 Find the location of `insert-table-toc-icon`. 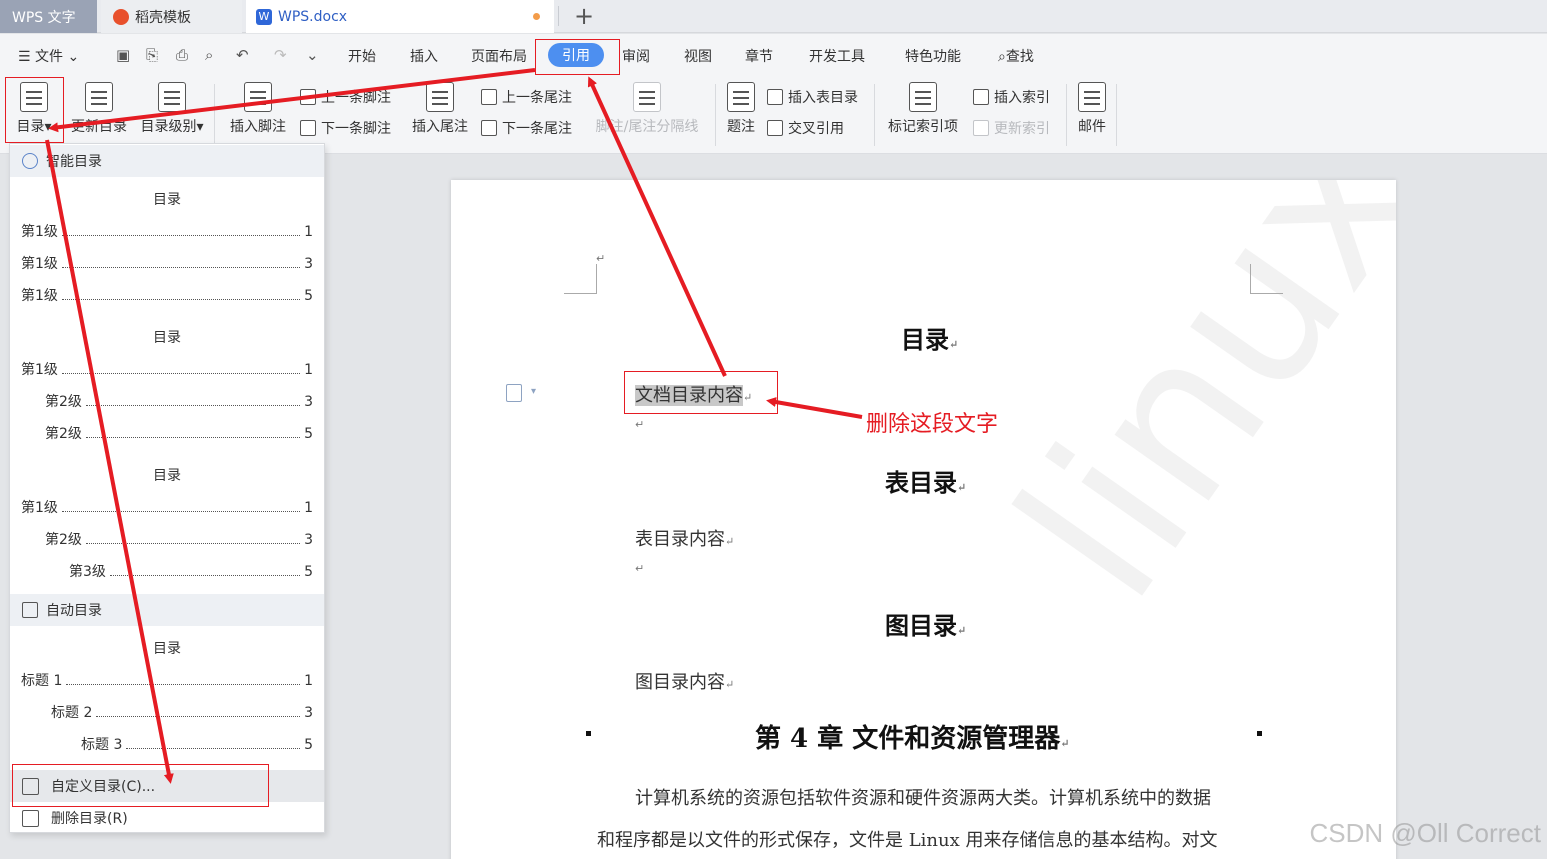

insert-table-toc-icon is located at coordinates (775, 97).